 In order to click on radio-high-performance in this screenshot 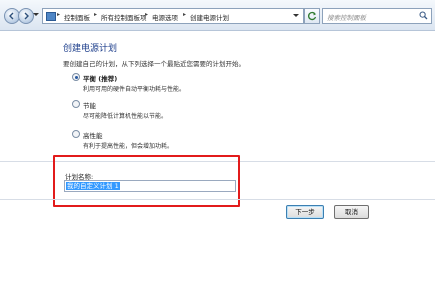, I will do `click(76, 134)`.